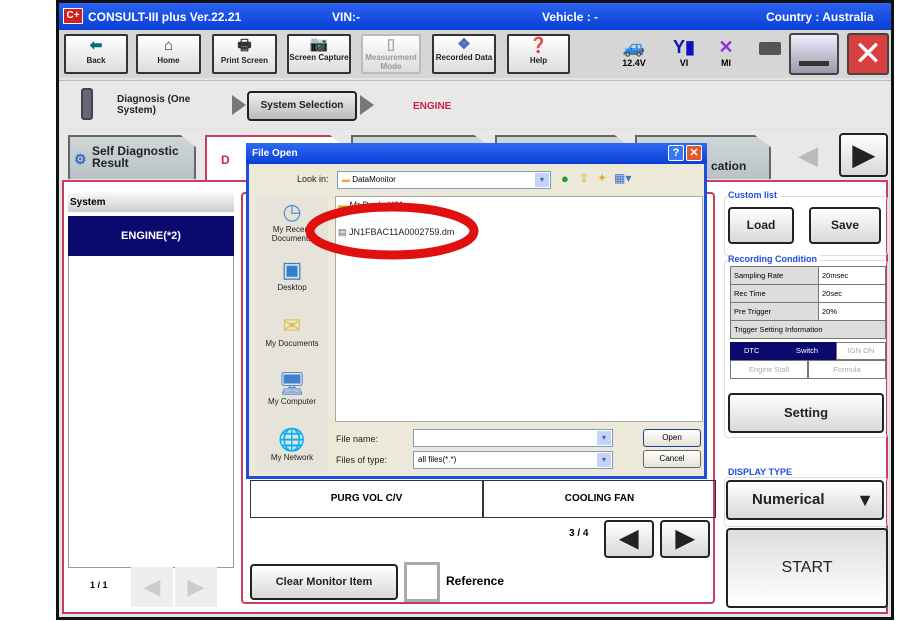 The width and height of the screenshot is (901, 621). What do you see at coordinates (774, 275) in the screenshot?
I see `sampling-rate-label: Sampling Rate` at bounding box center [774, 275].